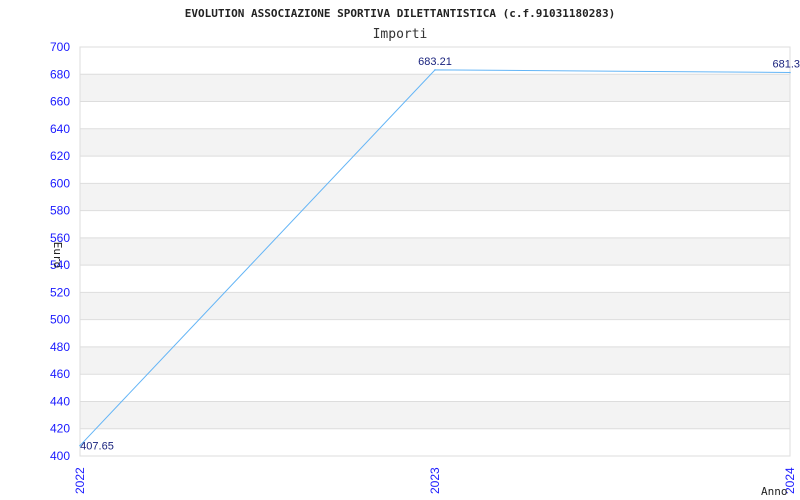  I want to click on x-tick-label: 2022, so click(80, 480).